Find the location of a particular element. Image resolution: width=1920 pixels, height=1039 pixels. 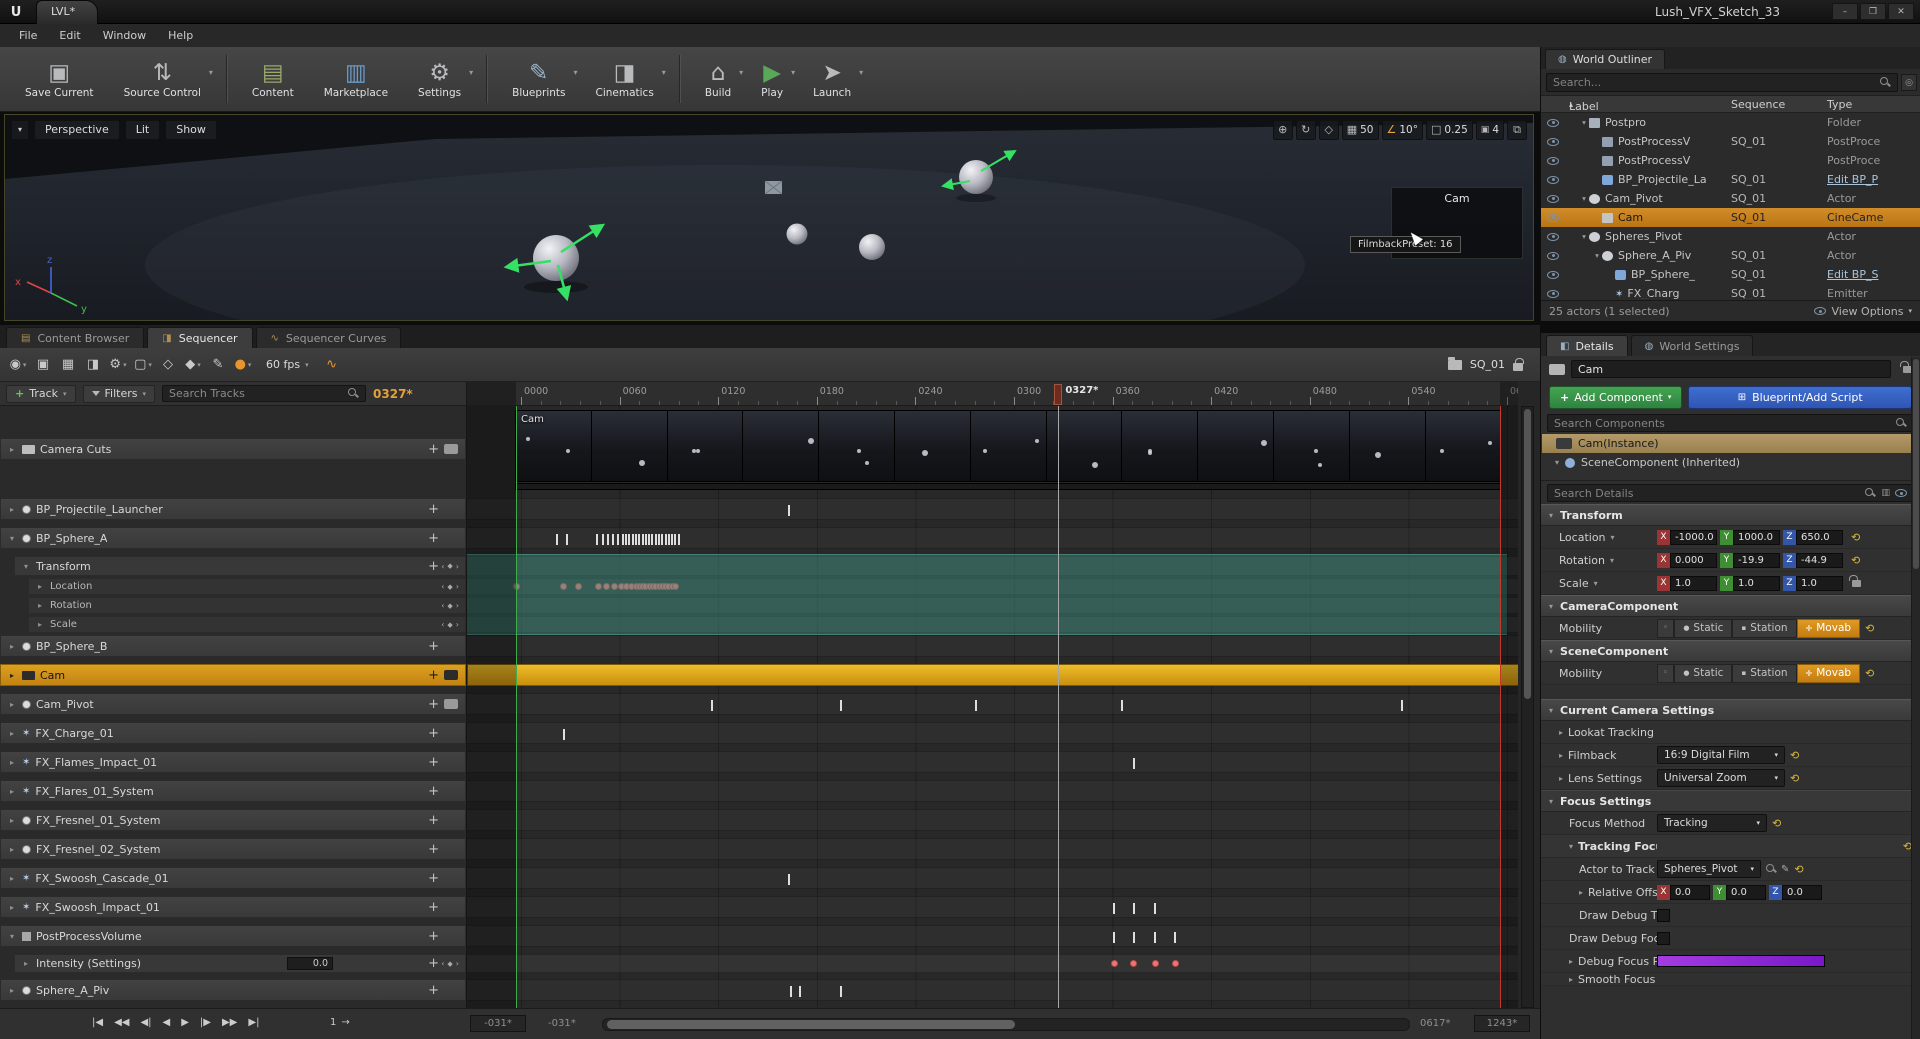

mobility-sync-icon: ◦ is located at coordinates (1666, 628).